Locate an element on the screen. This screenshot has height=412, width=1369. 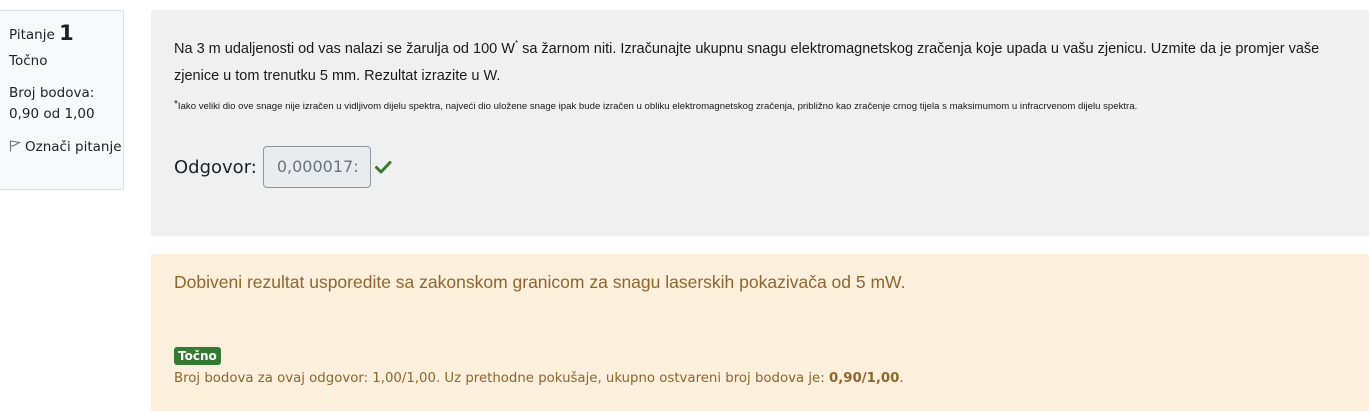
grade-label: Broj bodova: is located at coordinates (52, 93).